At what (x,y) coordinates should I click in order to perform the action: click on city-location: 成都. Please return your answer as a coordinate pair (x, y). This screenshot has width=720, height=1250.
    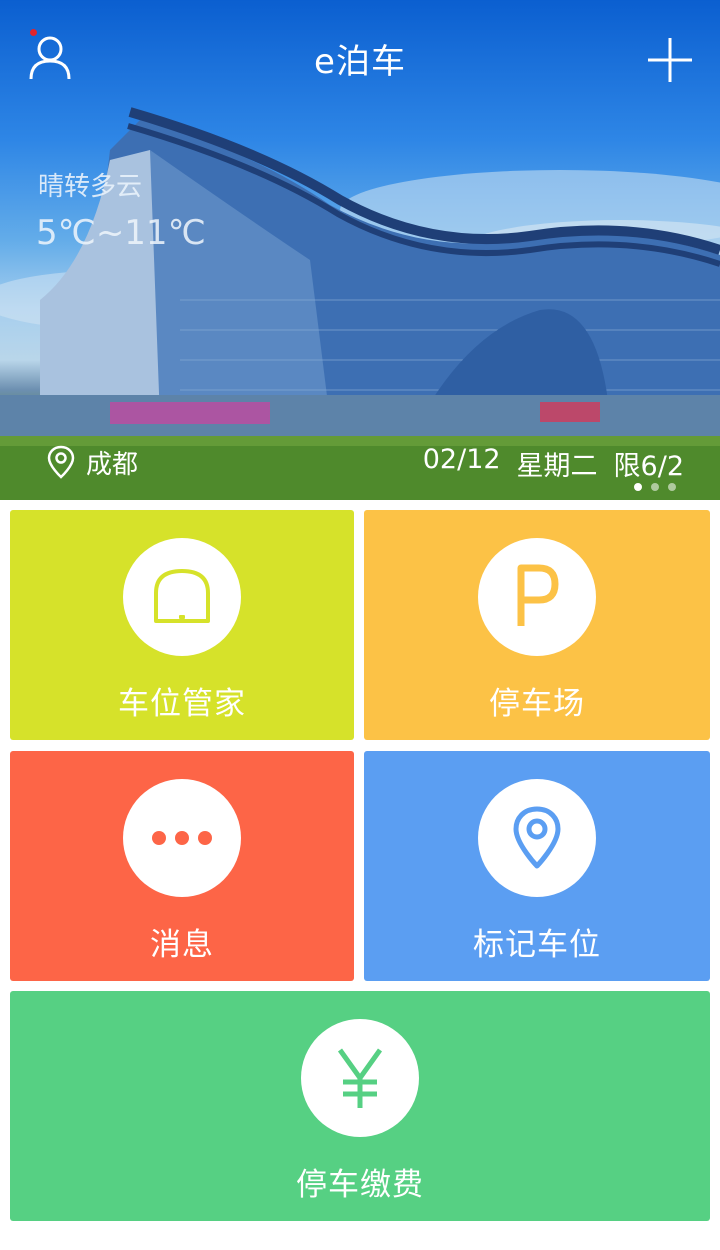
    Looking at the image, I should click on (92, 462).